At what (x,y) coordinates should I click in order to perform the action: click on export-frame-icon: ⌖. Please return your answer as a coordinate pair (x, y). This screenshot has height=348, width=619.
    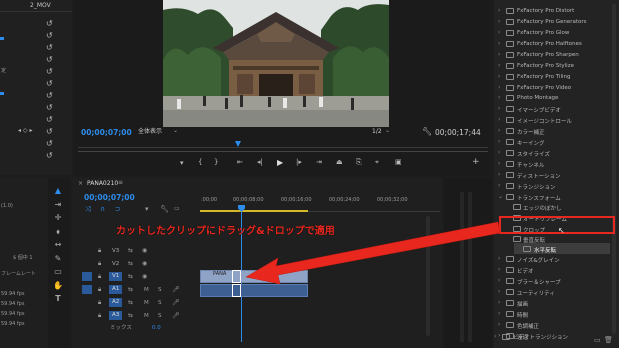
    Looking at the image, I should click on (377, 162).